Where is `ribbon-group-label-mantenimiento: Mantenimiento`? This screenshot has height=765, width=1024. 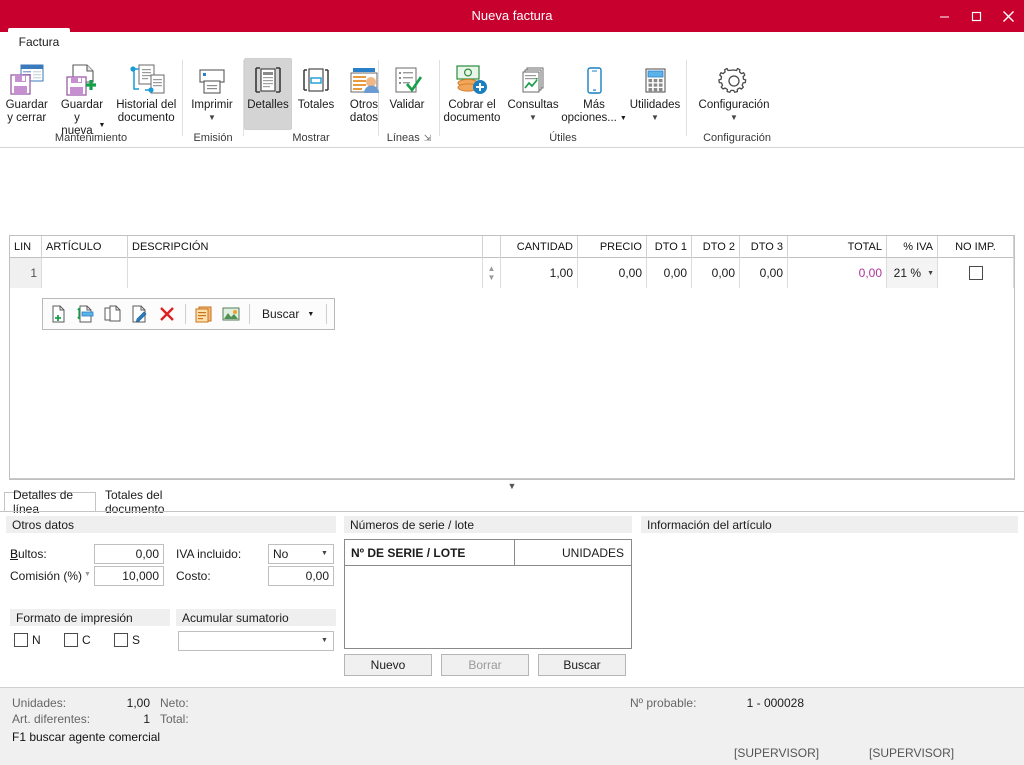
ribbon-group-label-mantenimiento: Mantenimiento is located at coordinates (91, 137).